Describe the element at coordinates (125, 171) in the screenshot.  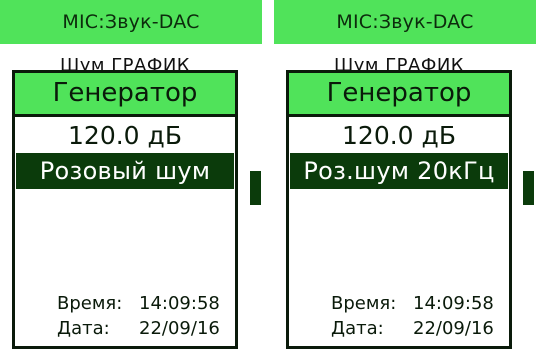
I see `selected-noise-option: Розовый шум` at that location.